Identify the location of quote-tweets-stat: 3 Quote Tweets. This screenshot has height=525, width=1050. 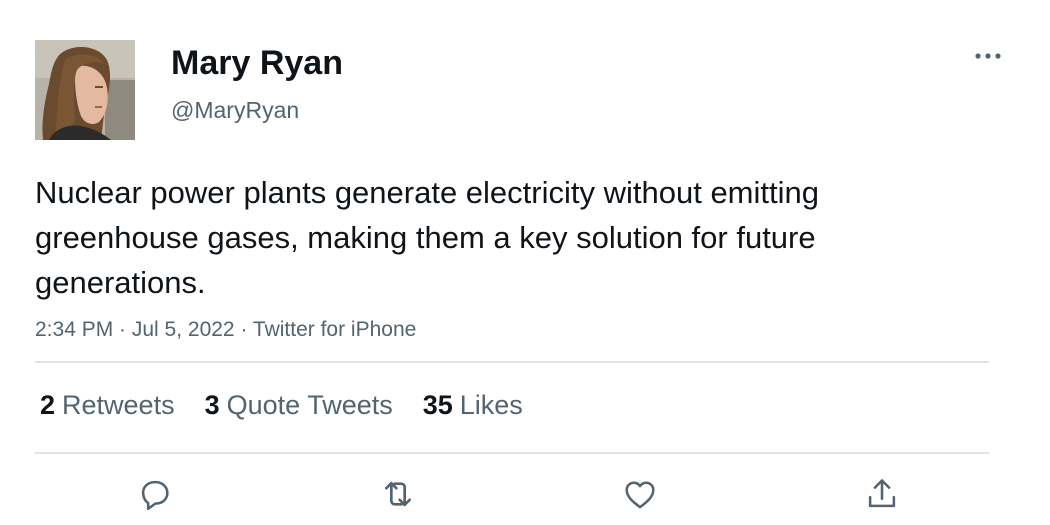
(299, 405).